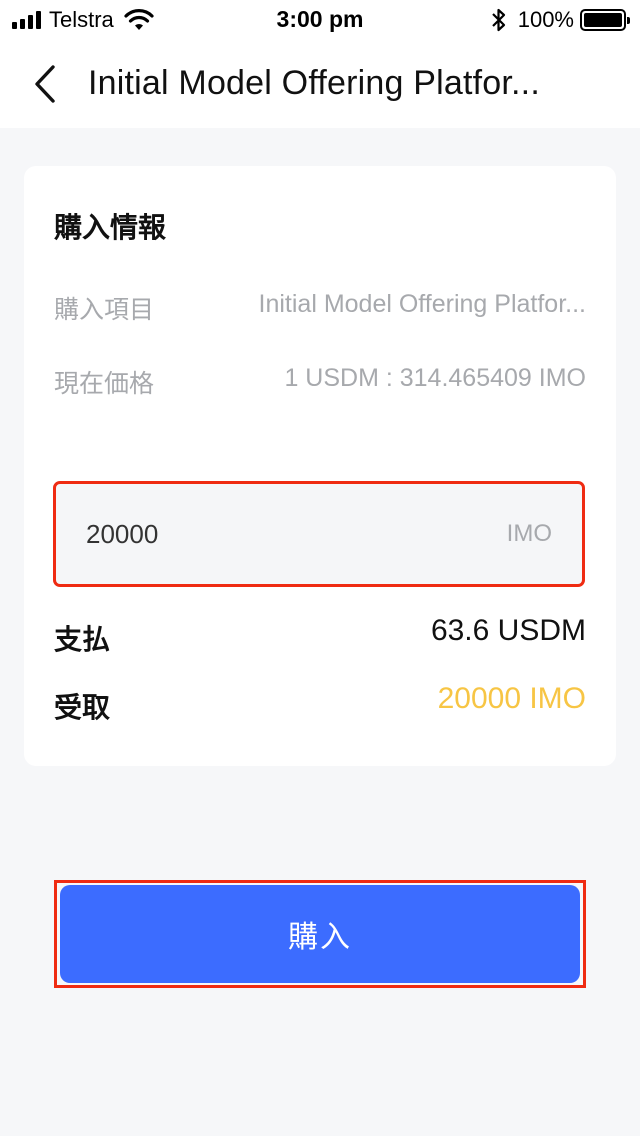  I want to click on amount-input, so click(236, 534).